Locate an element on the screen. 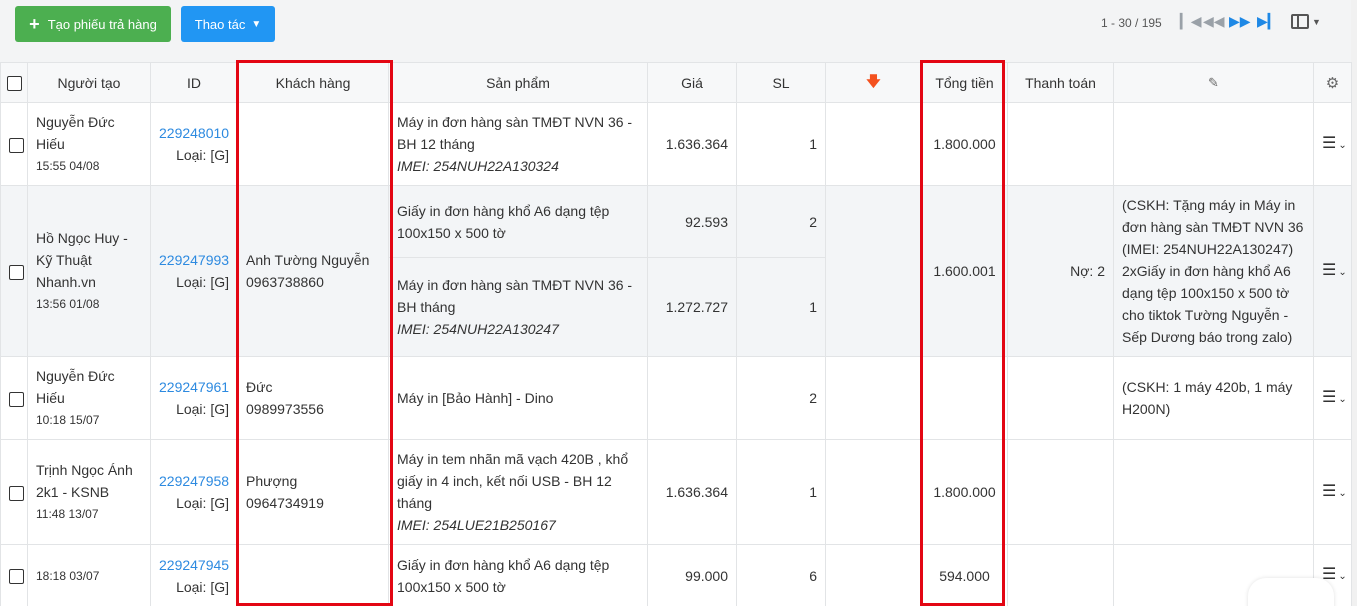 The width and height of the screenshot is (1357, 606). select-all-checkbox is located at coordinates (14, 83).